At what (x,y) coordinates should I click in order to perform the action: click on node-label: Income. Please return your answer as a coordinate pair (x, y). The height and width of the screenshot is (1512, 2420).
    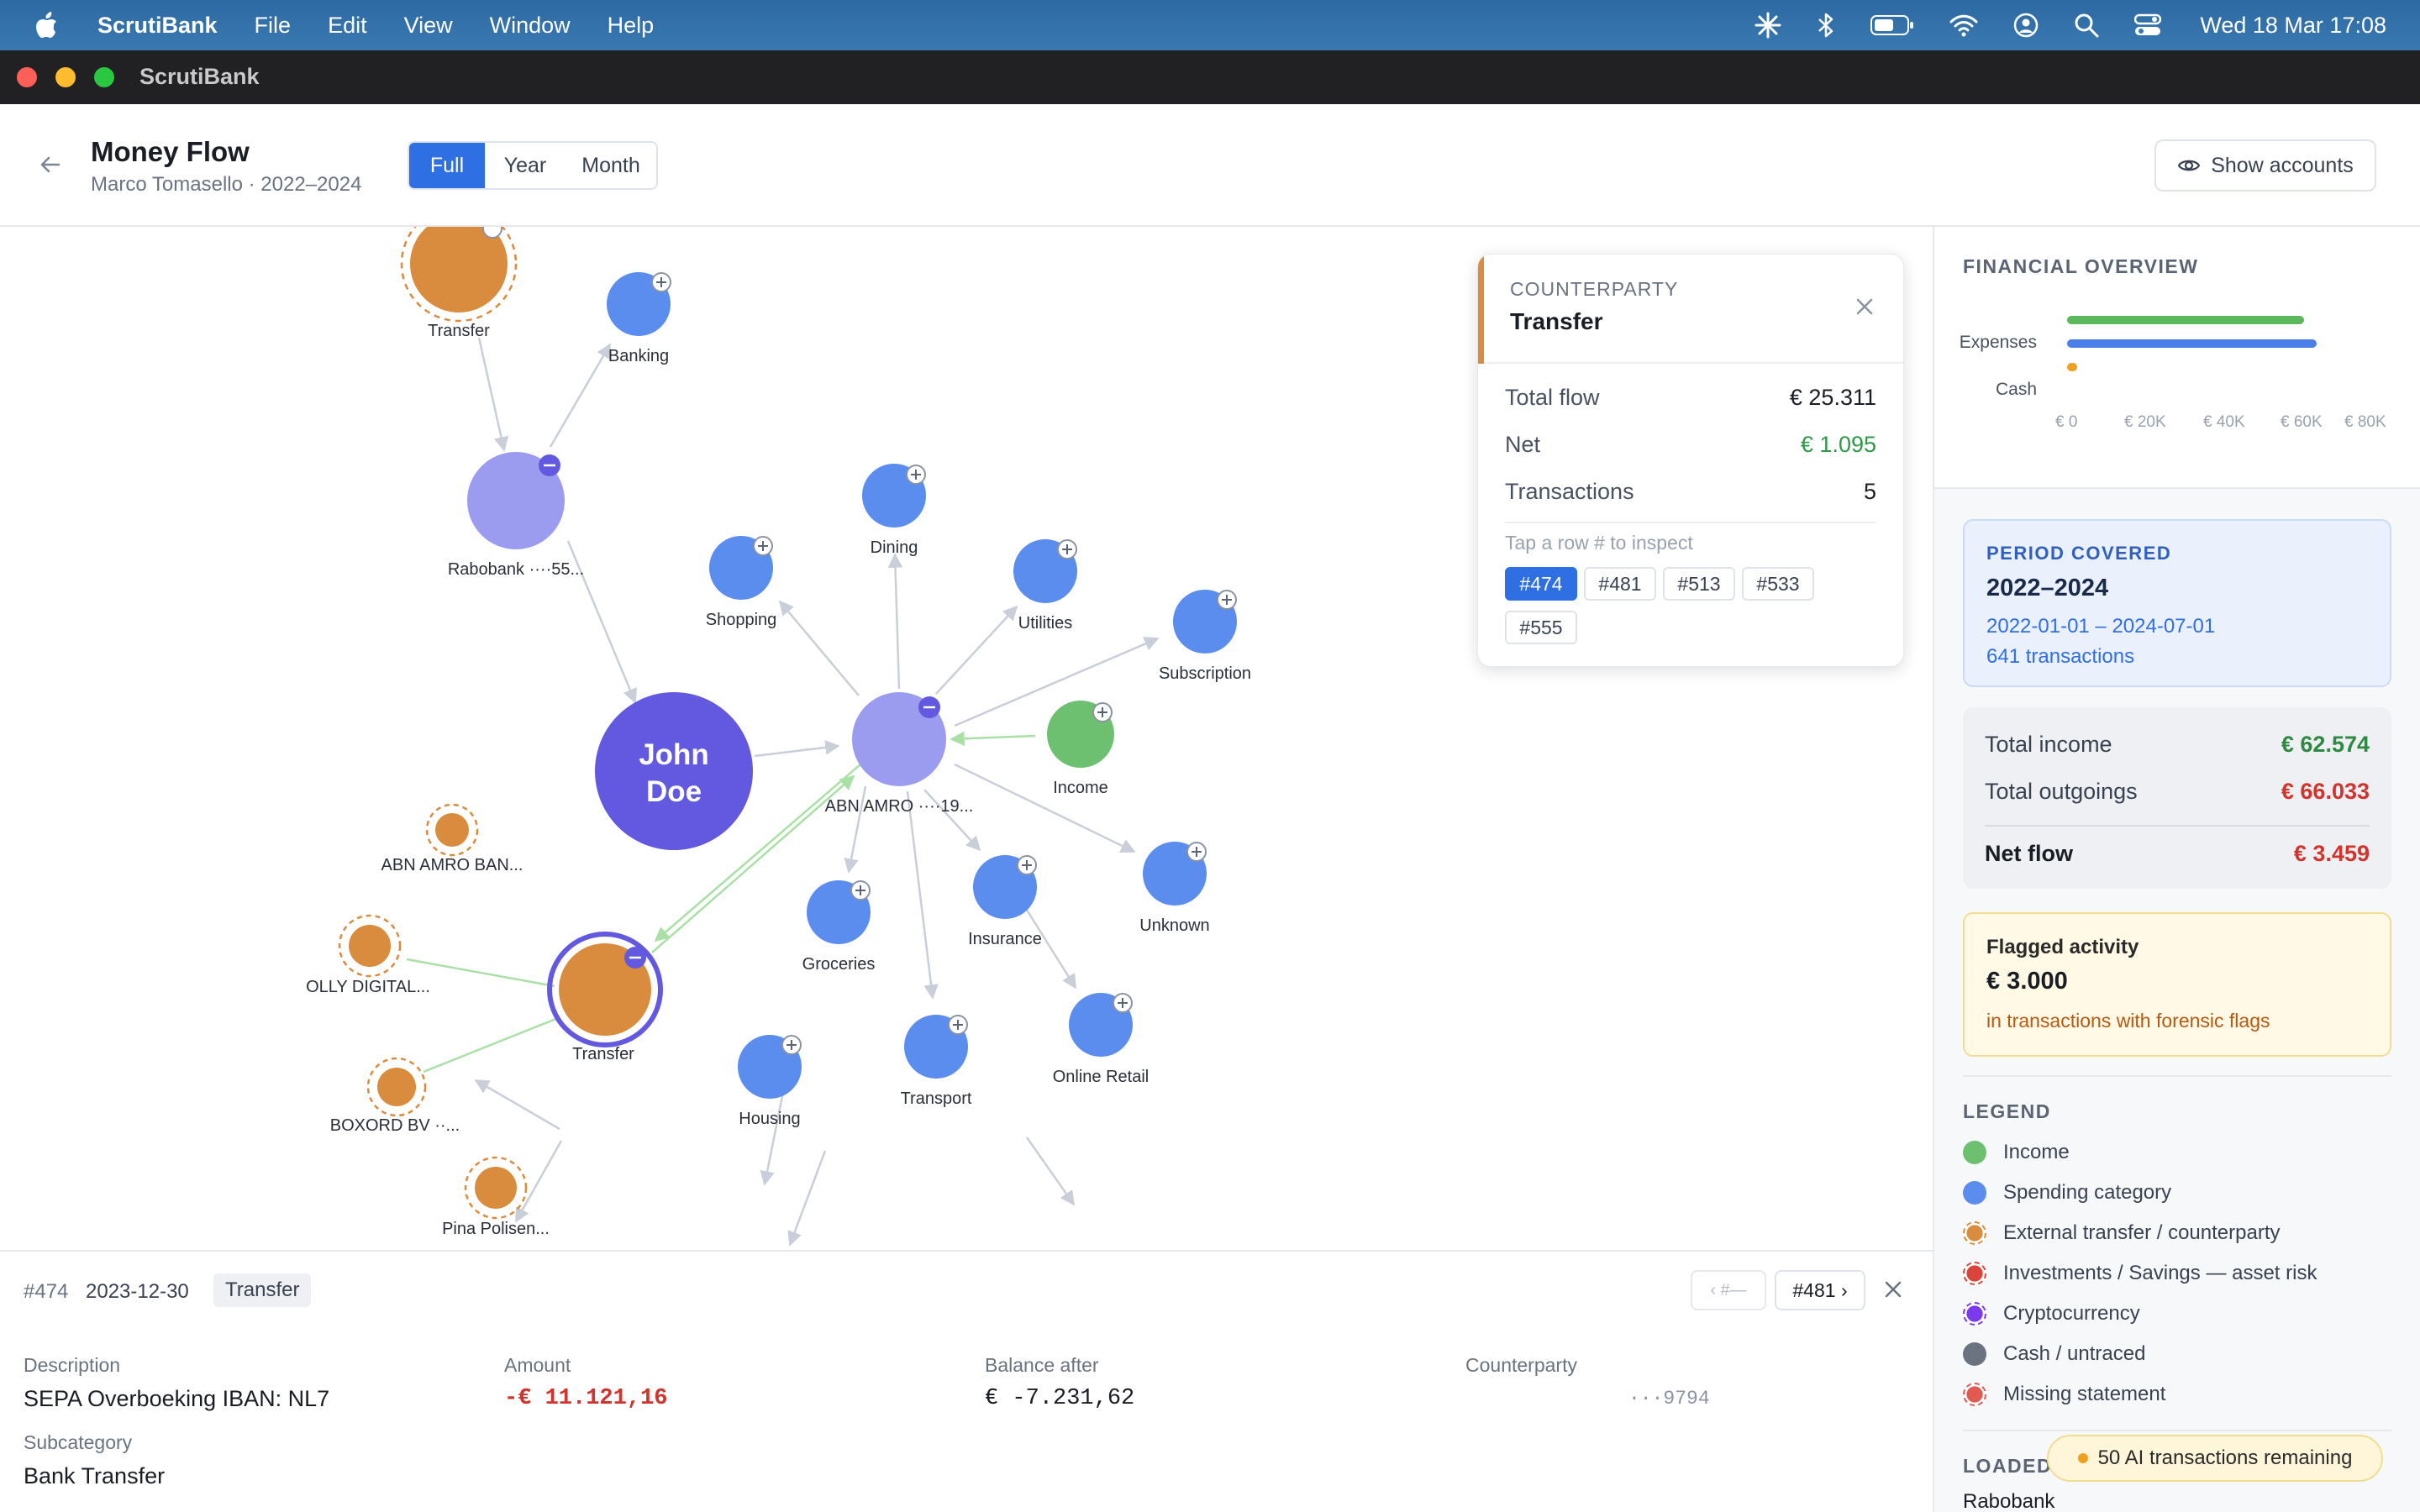
    Looking at the image, I should click on (1080, 788).